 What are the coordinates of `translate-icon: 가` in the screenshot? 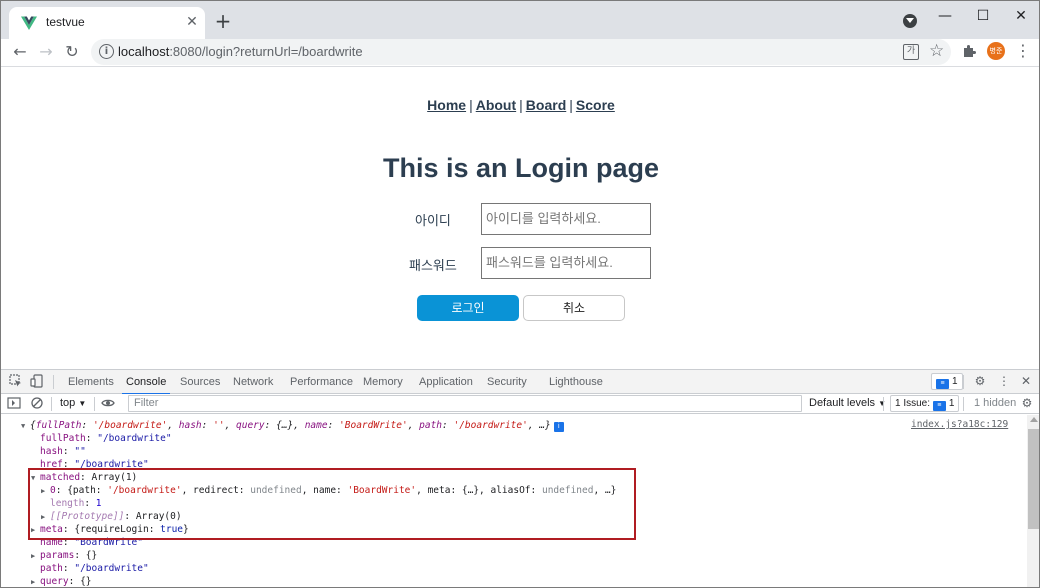 It's located at (911, 52).